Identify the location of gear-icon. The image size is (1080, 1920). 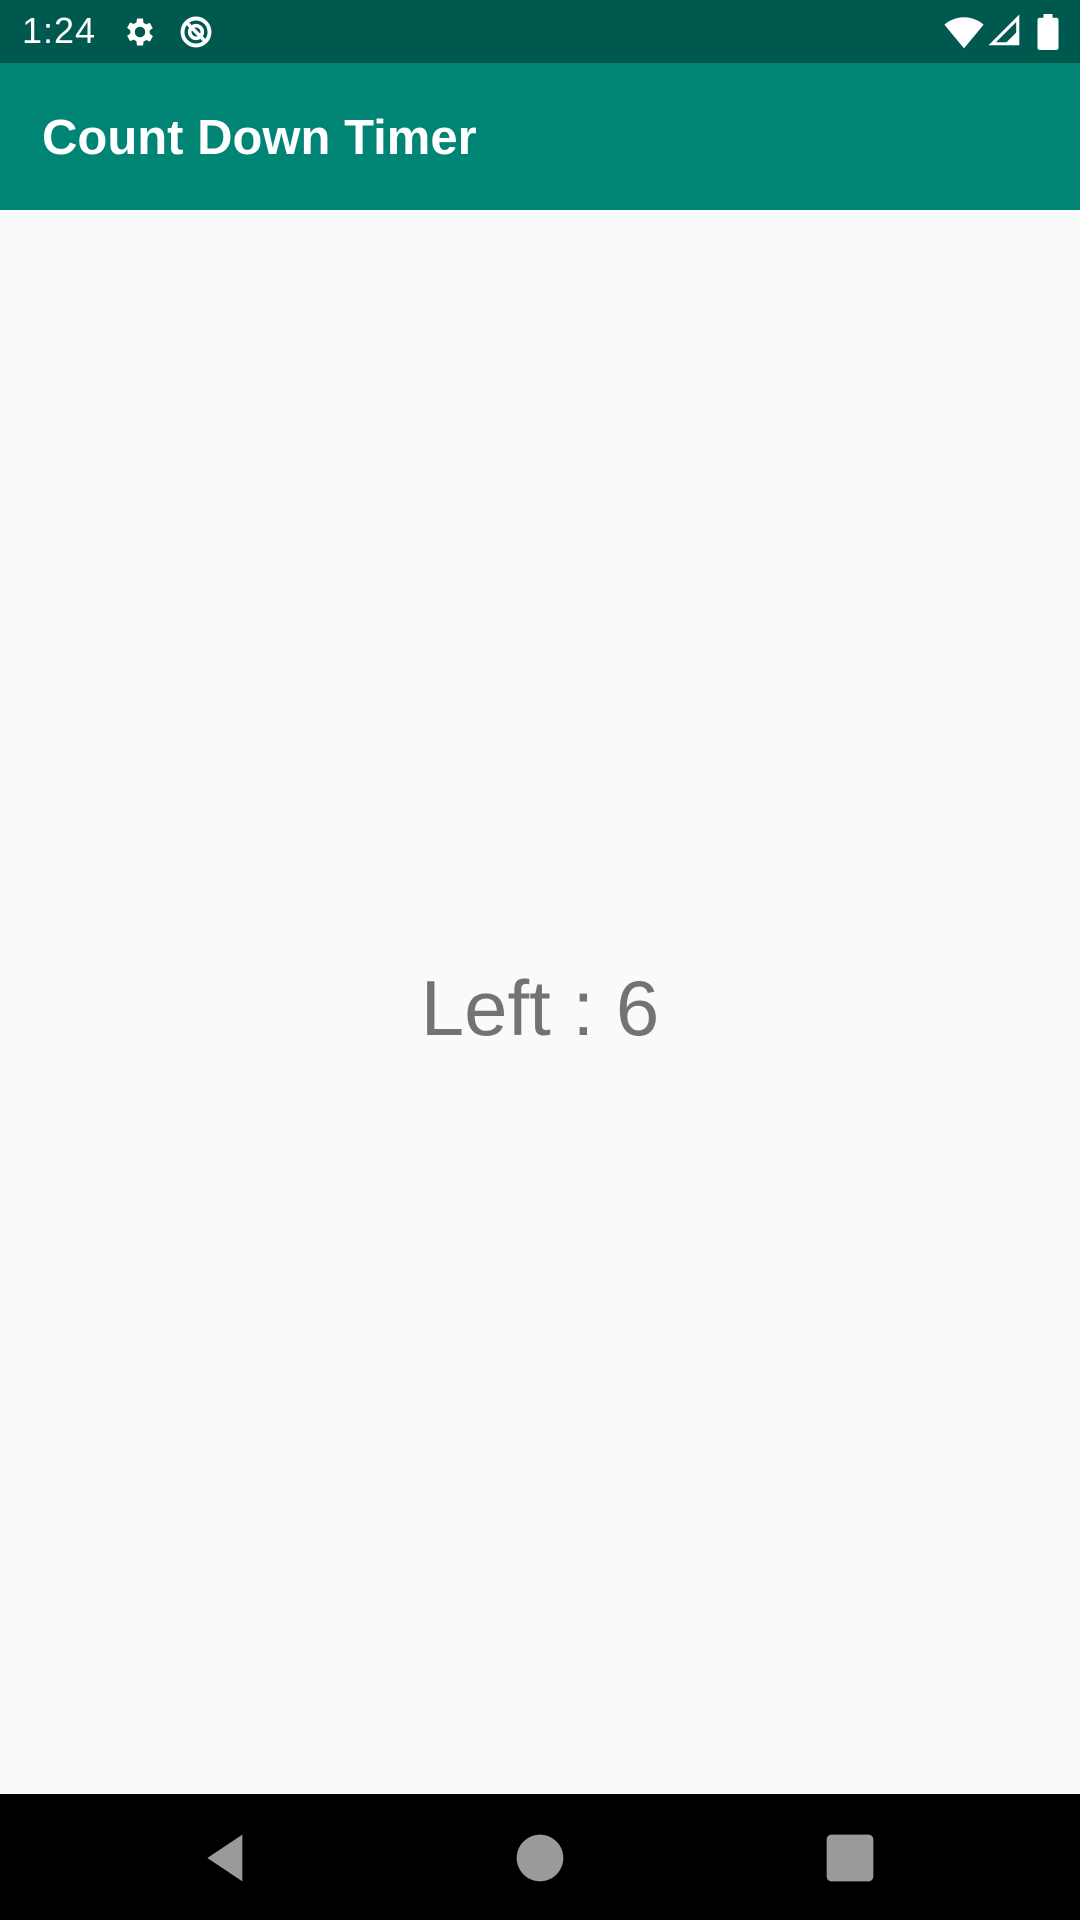
(140, 32).